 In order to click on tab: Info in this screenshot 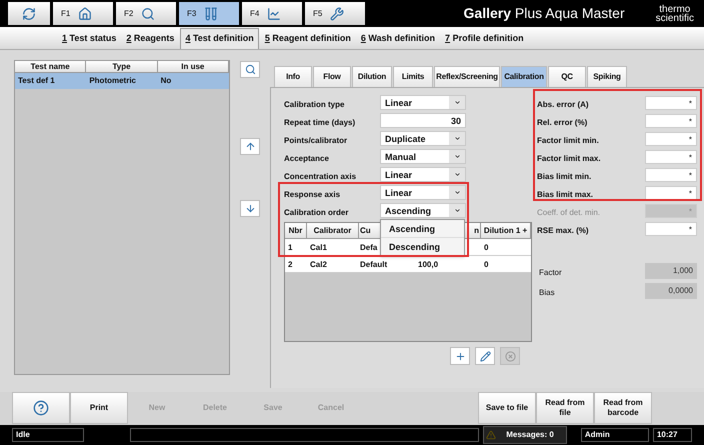, I will do `click(293, 76)`.